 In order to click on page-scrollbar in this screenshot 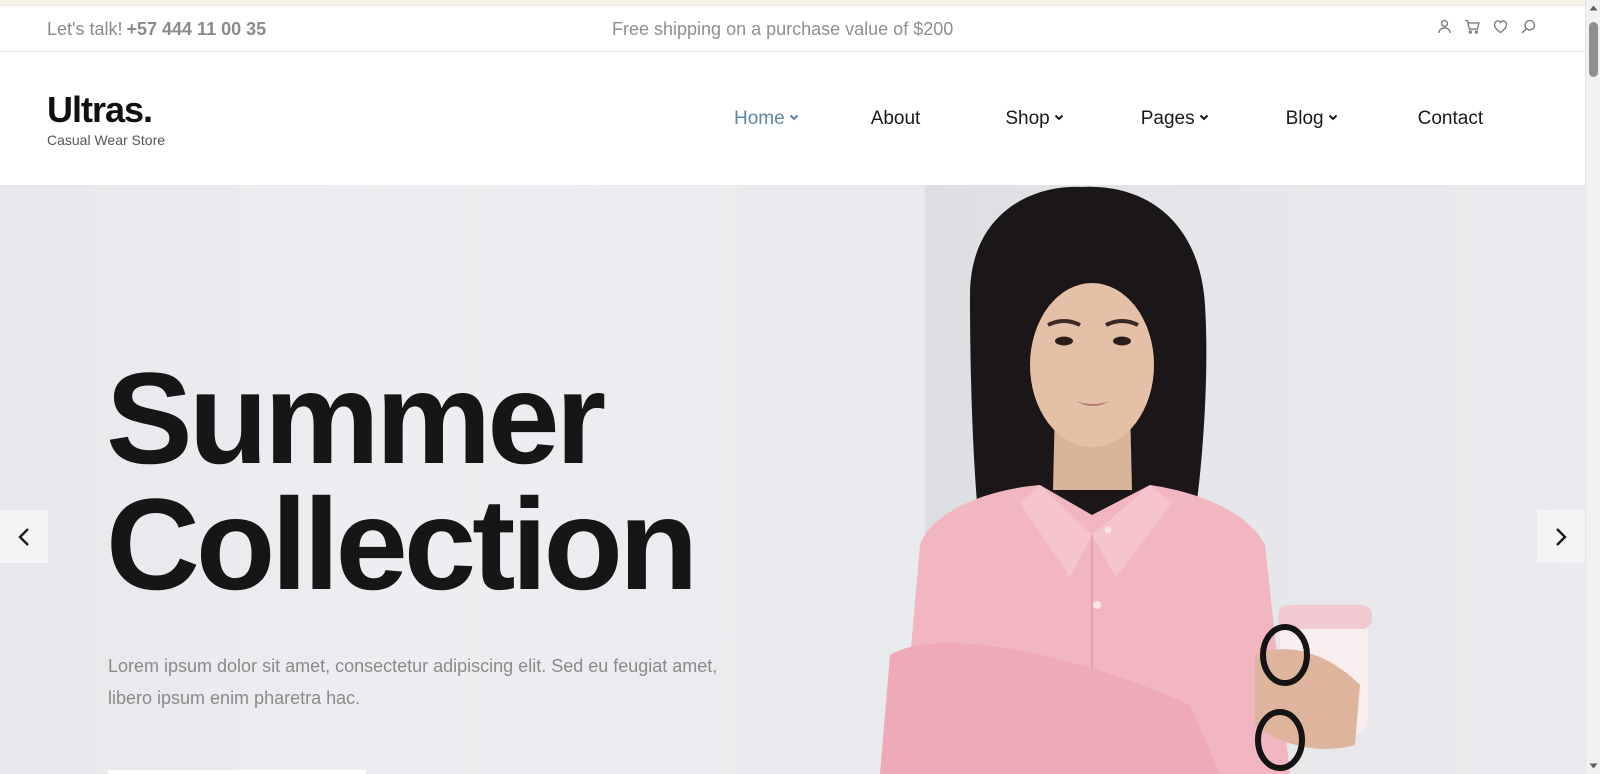, I will do `click(1592, 387)`.